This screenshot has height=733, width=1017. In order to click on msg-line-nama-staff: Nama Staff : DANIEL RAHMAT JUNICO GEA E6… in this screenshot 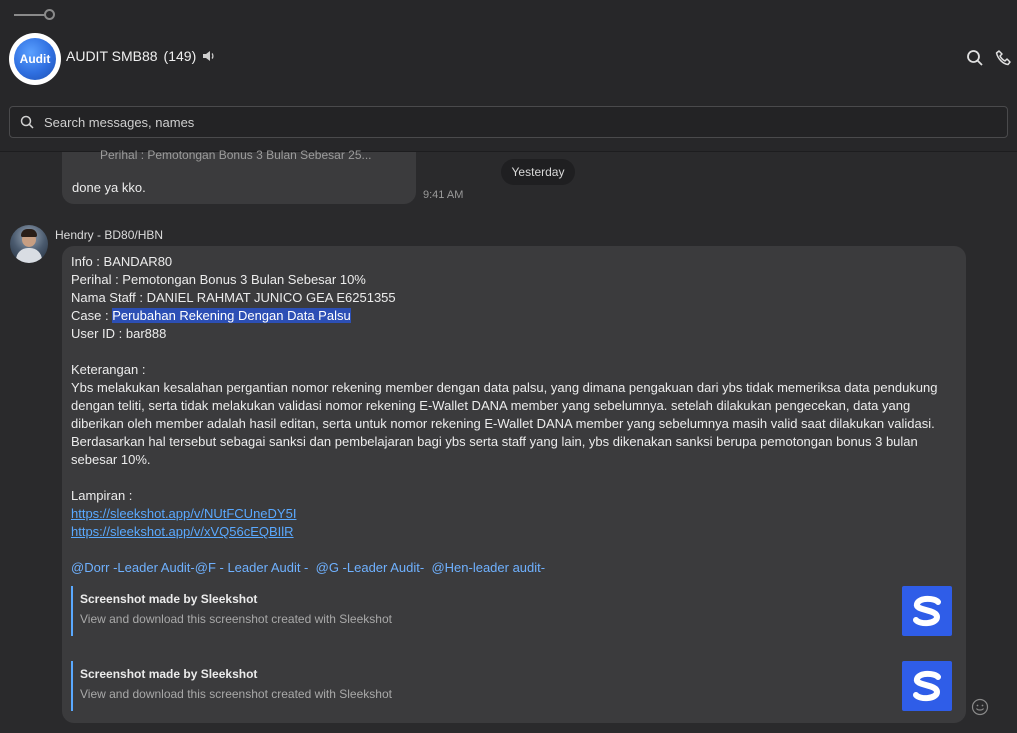, I will do `click(233, 297)`.